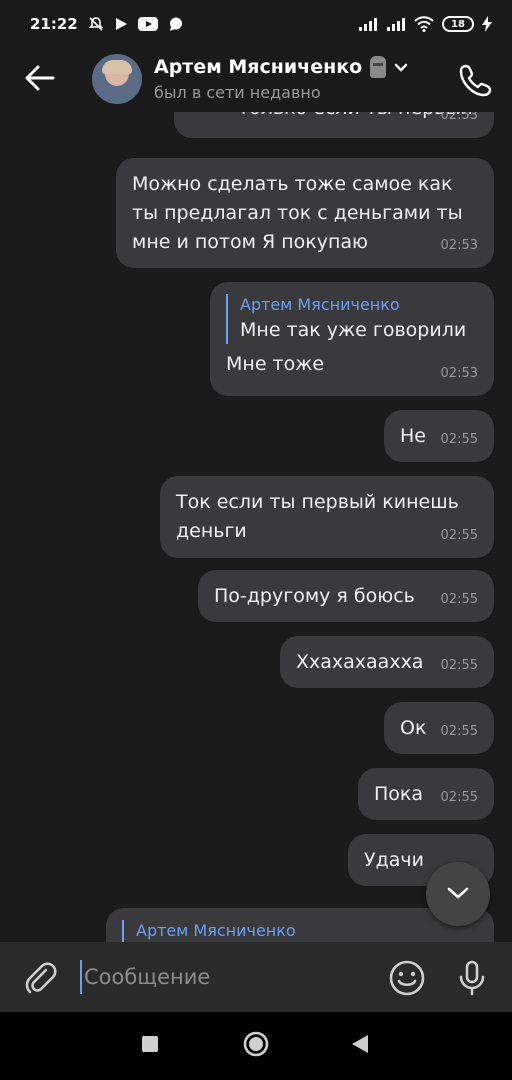 The image size is (512, 1080). What do you see at coordinates (256, 24) in the screenshot?
I see `status-bar: 21:22 18` at bounding box center [256, 24].